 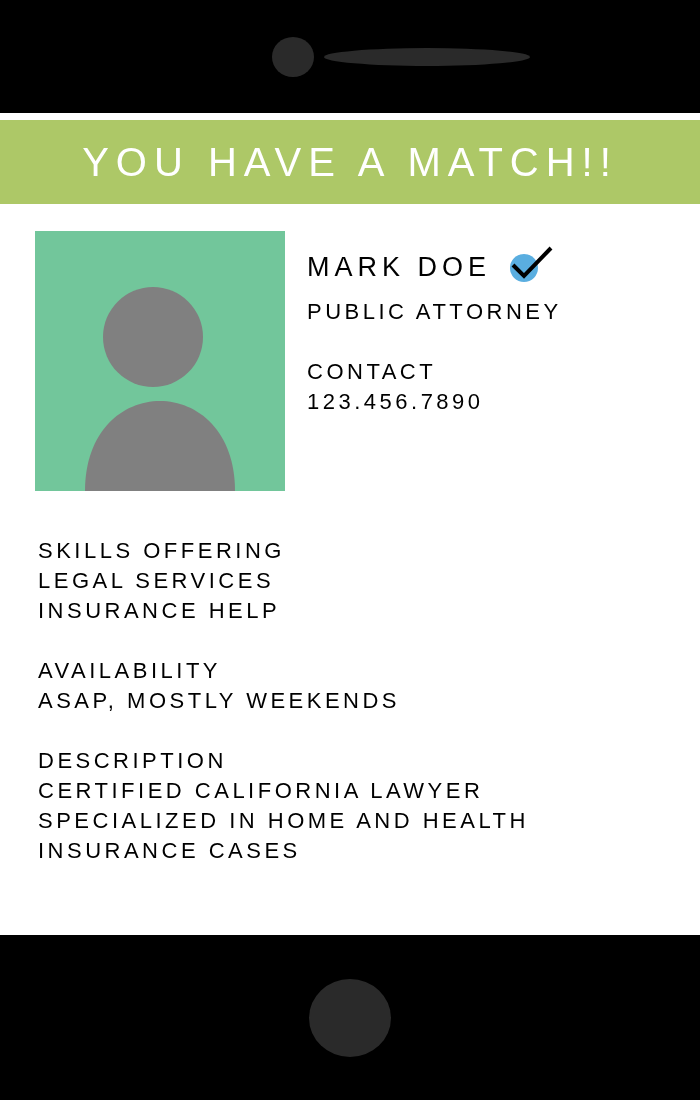 What do you see at coordinates (396, 402) in the screenshot?
I see `phone-number: 123.456.7890` at bounding box center [396, 402].